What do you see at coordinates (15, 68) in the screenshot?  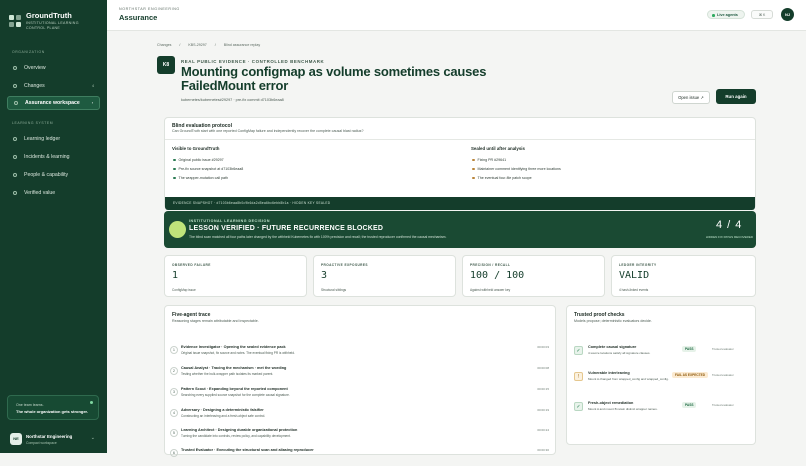 I see `overview-icon` at bounding box center [15, 68].